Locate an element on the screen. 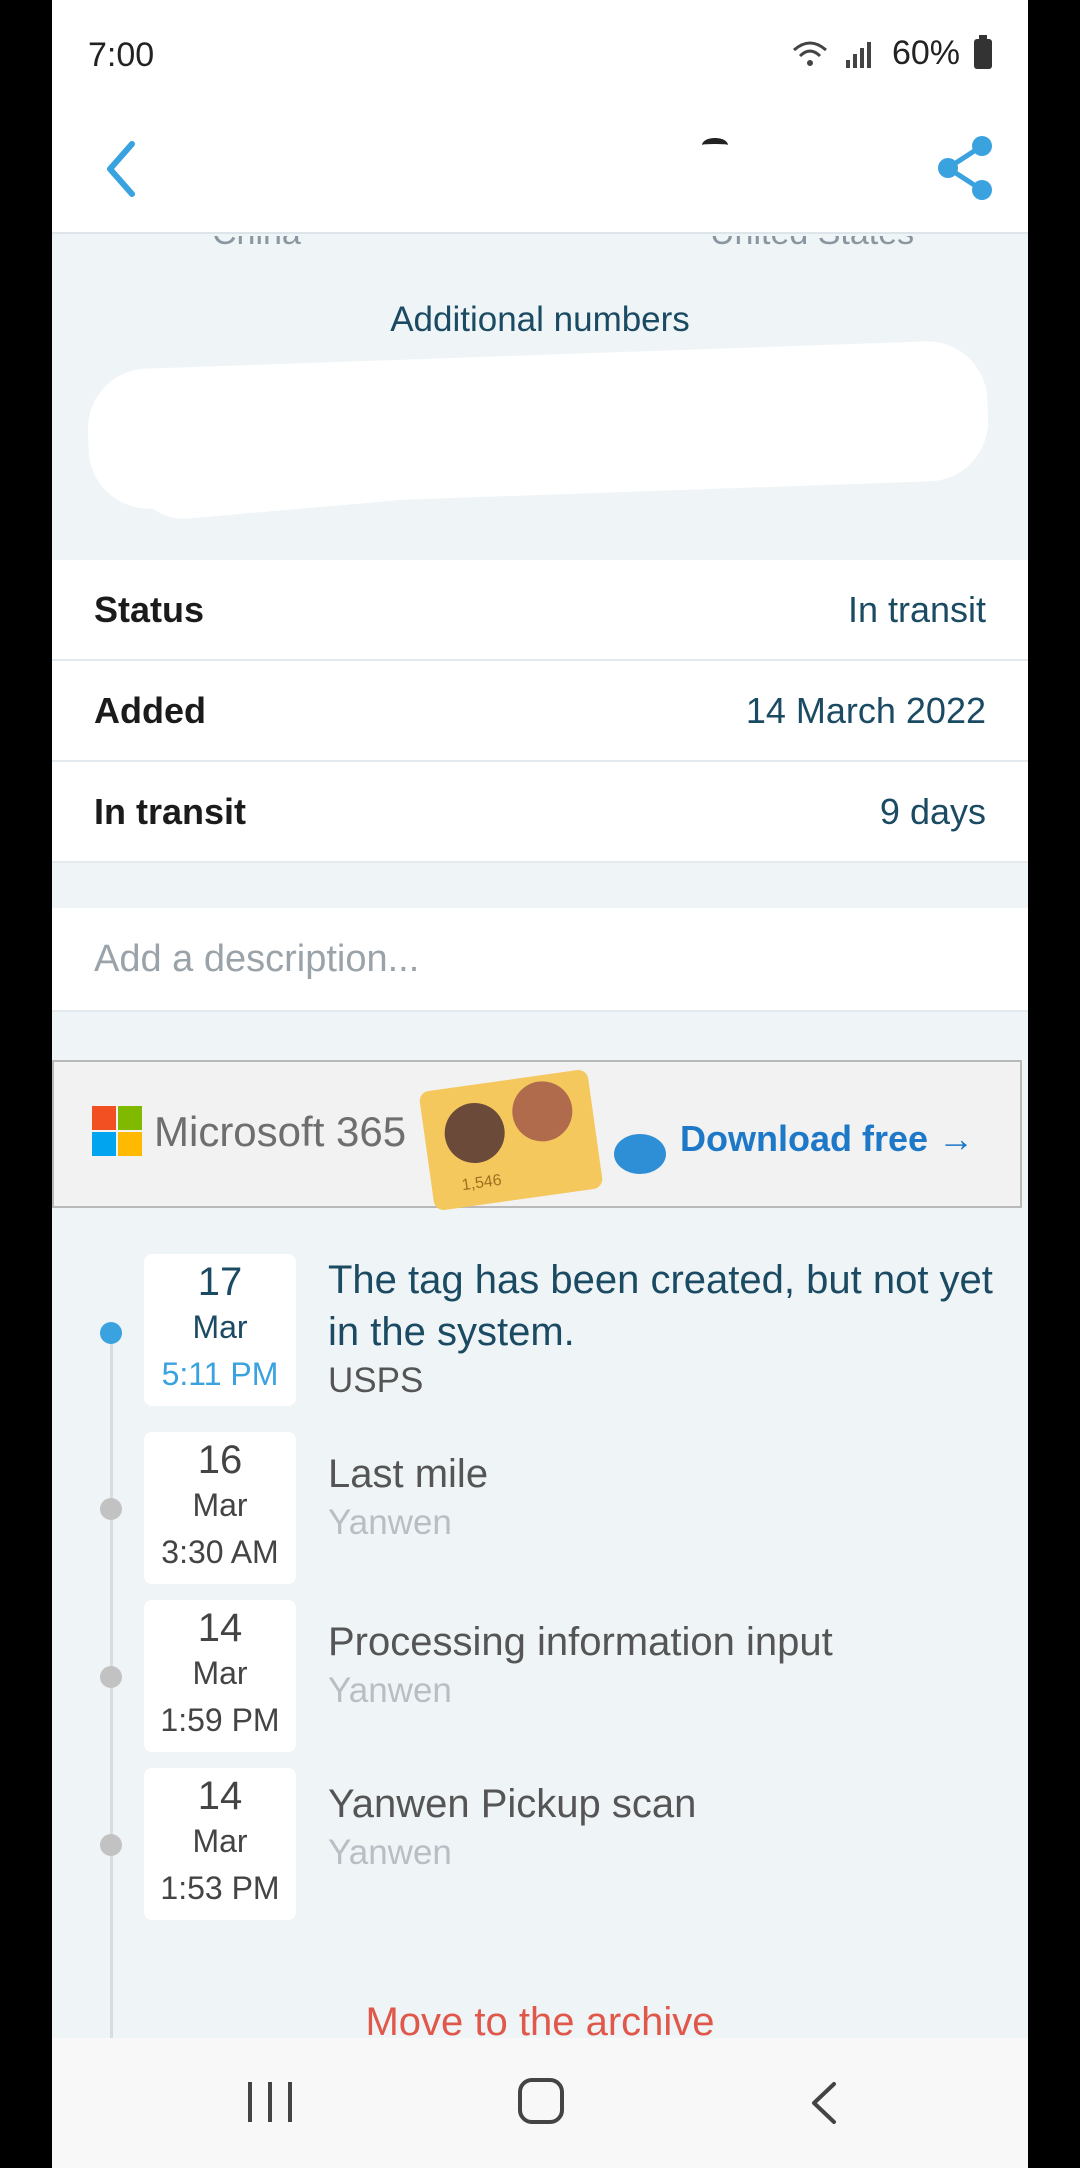 The width and height of the screenshot is (1080, 2168). signal-icon is located at coordinates (858, 54).